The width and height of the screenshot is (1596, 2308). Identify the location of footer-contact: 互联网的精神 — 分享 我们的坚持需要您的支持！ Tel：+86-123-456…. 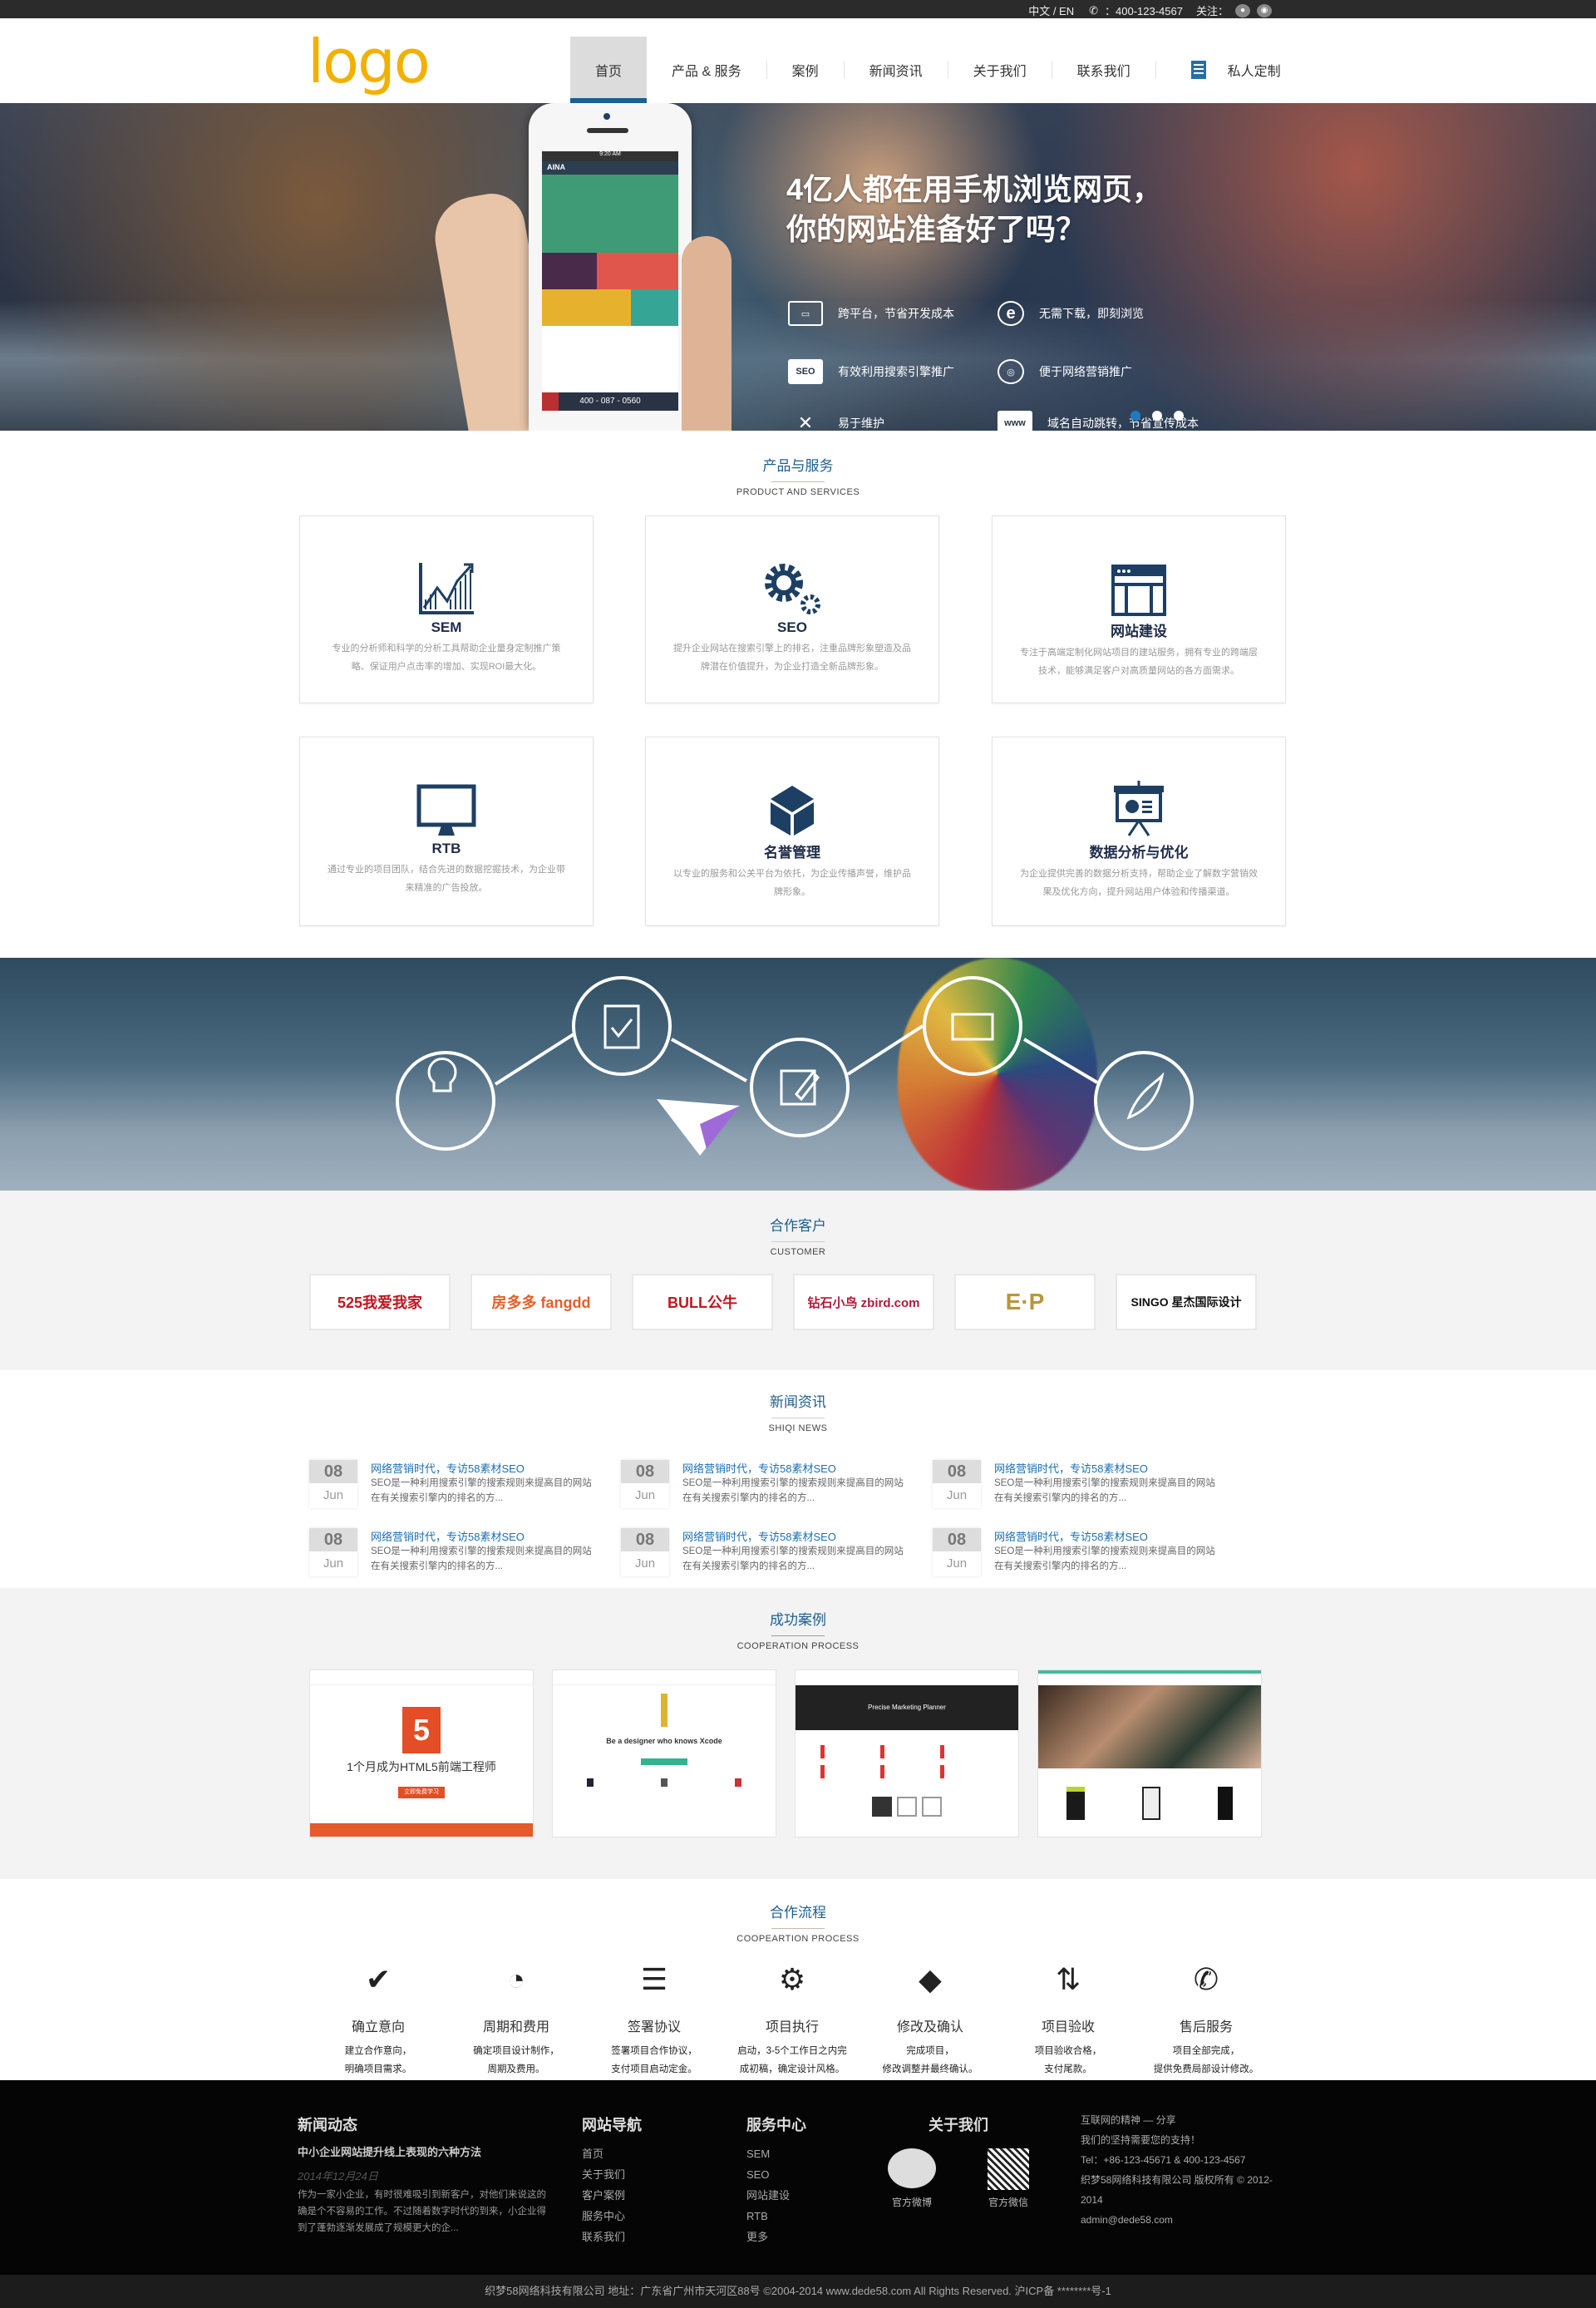
(1184, 2170).